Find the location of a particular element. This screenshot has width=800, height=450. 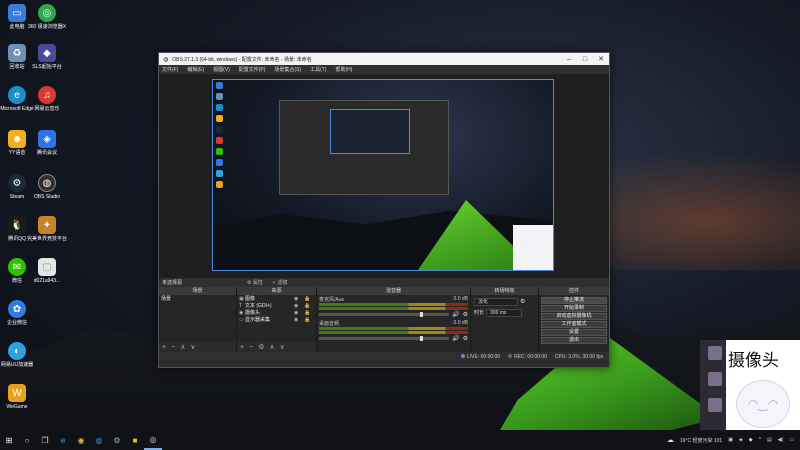

obs-icon: ◍ is located at coordinates (47, 183).